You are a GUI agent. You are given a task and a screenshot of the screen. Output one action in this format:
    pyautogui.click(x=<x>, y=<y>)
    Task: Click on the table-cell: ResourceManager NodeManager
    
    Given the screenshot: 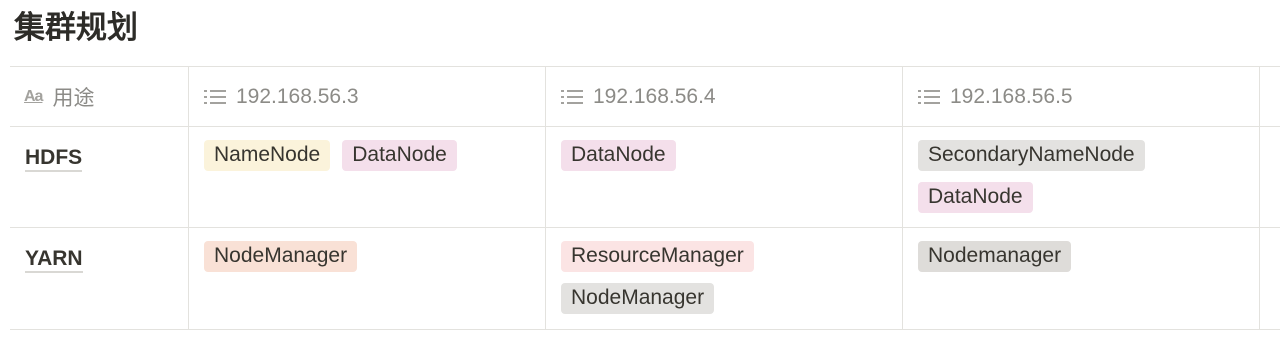 What is the action you would take?
    pyautogui.click(x=724, y=278)
    